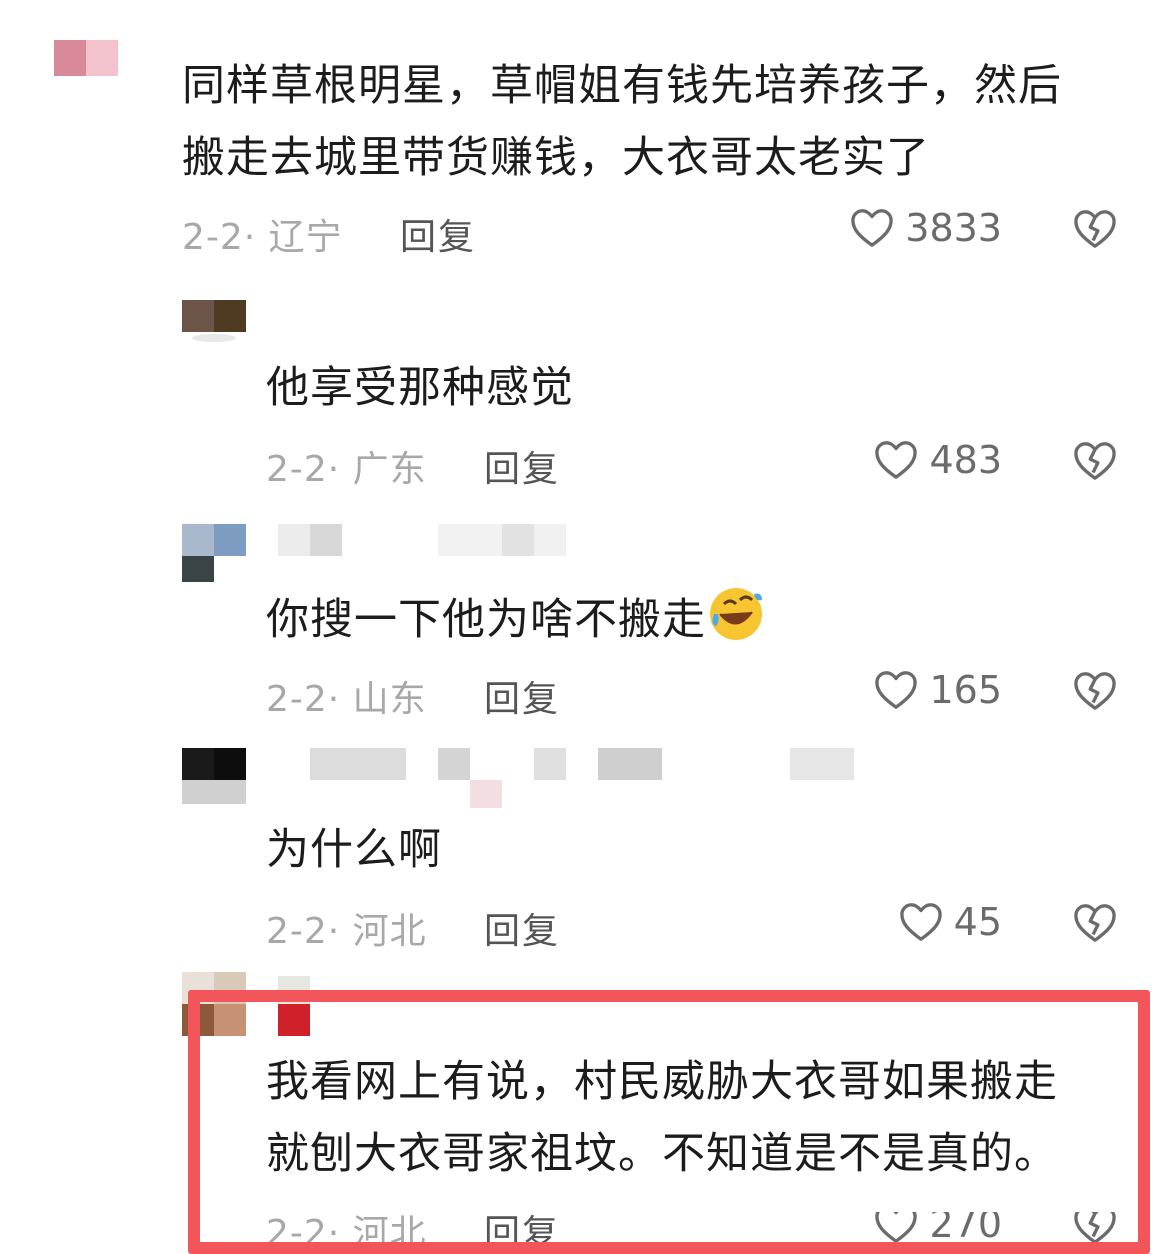  What do you see at coordinates (486, 794) in the screenshot?
I see `badge-blurred` at bounding box center [486, 794].